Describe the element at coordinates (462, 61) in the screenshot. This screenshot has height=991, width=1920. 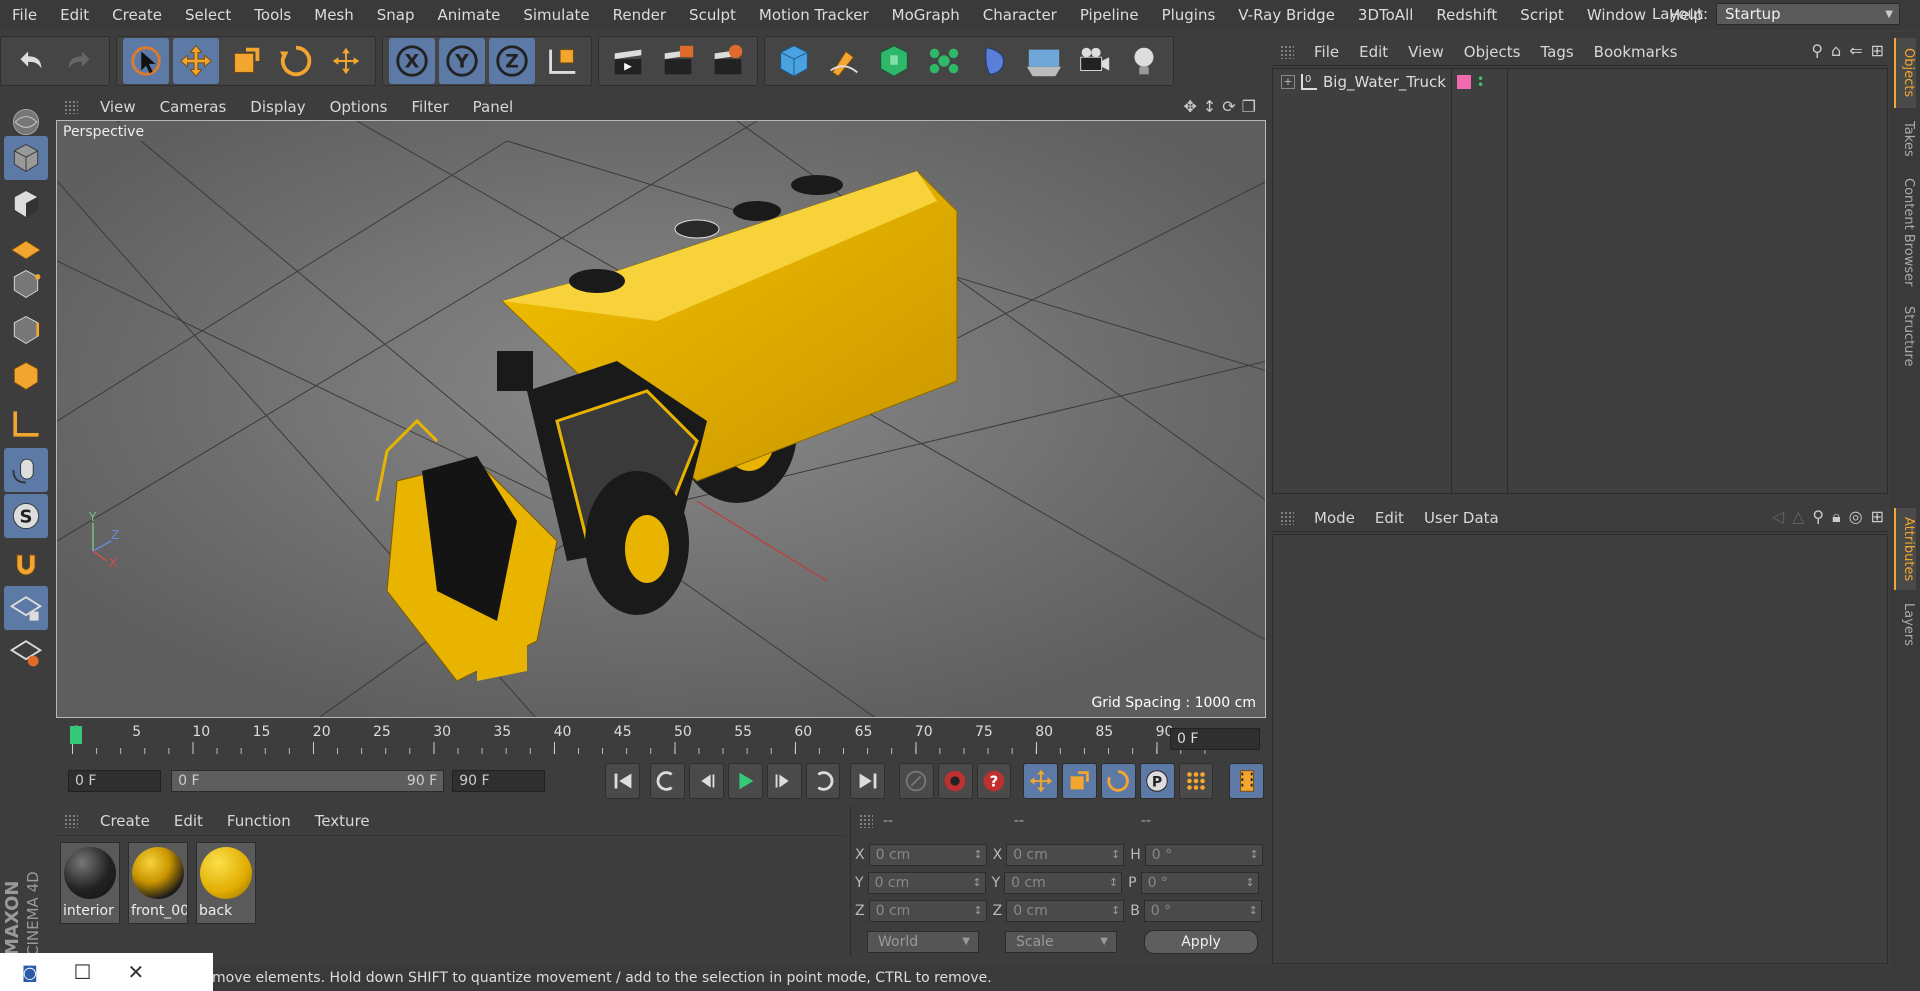
I see `y-axis-icon: Y` at that location.